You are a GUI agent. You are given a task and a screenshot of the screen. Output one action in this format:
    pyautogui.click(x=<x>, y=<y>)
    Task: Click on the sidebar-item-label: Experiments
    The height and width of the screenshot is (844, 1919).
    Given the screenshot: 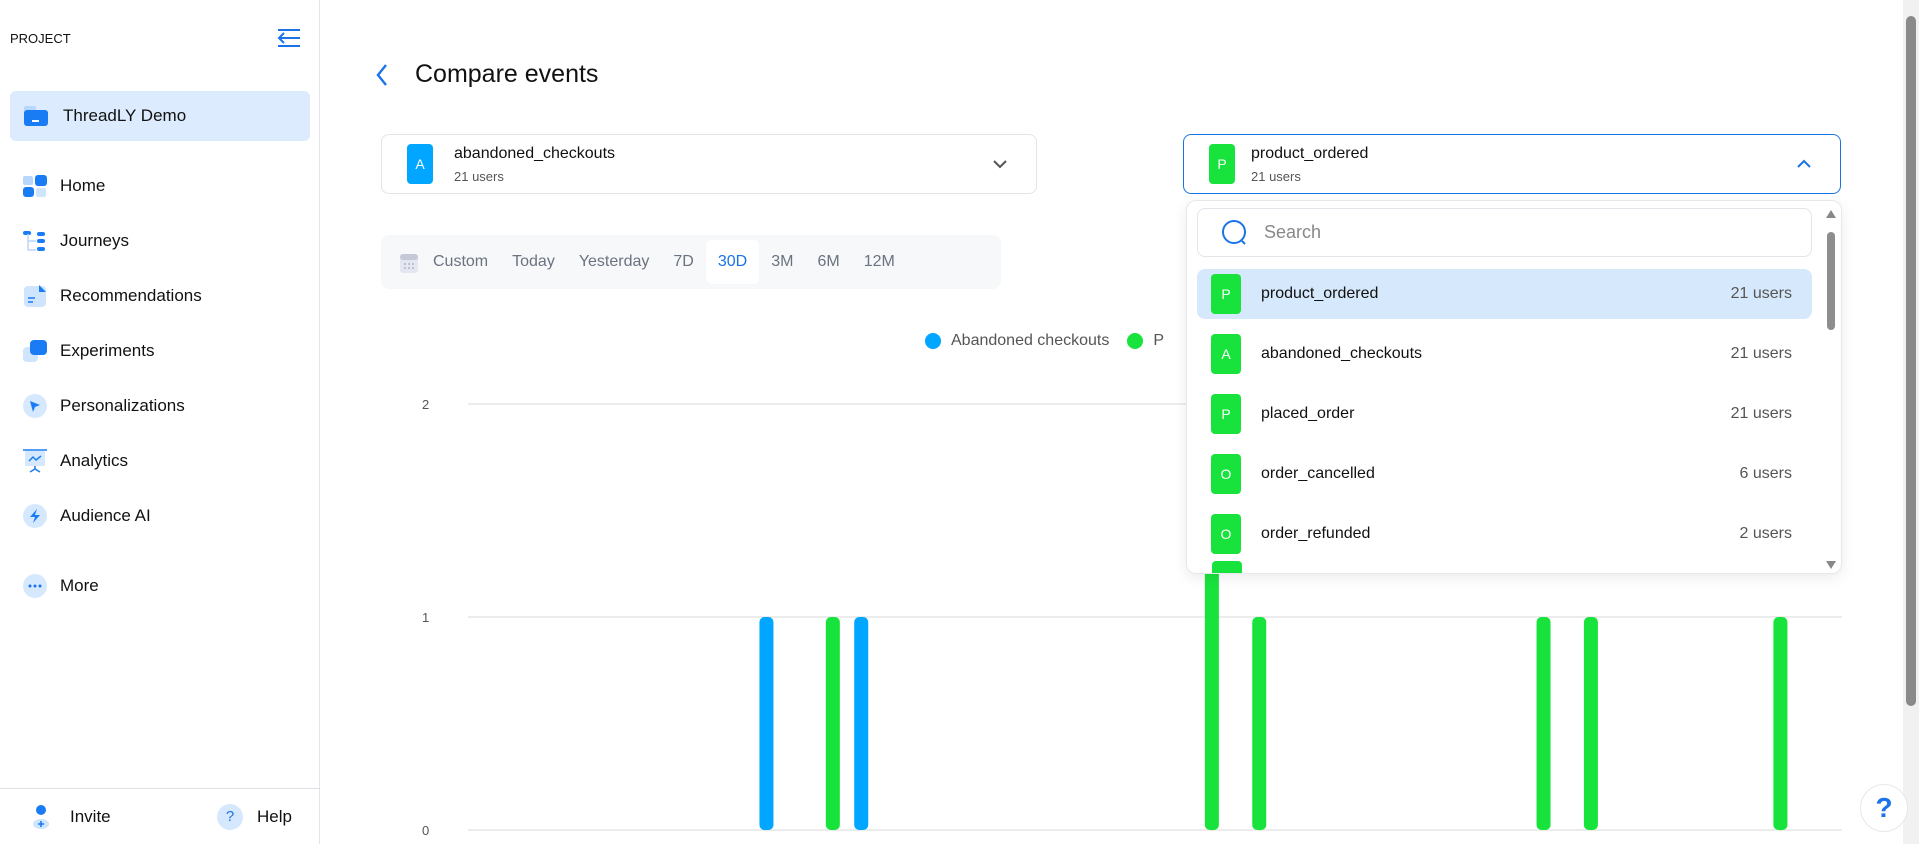 What is the action you would take?
    pyautogui.click(x=107, y=350)
    